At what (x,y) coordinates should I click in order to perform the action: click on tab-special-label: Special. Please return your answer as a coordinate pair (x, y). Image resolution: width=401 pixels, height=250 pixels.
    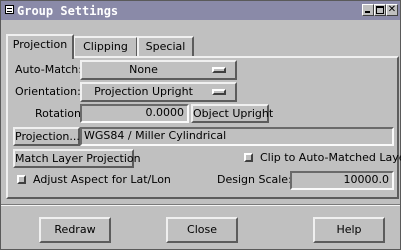
    Looking at the image, I should click on (165, 46).